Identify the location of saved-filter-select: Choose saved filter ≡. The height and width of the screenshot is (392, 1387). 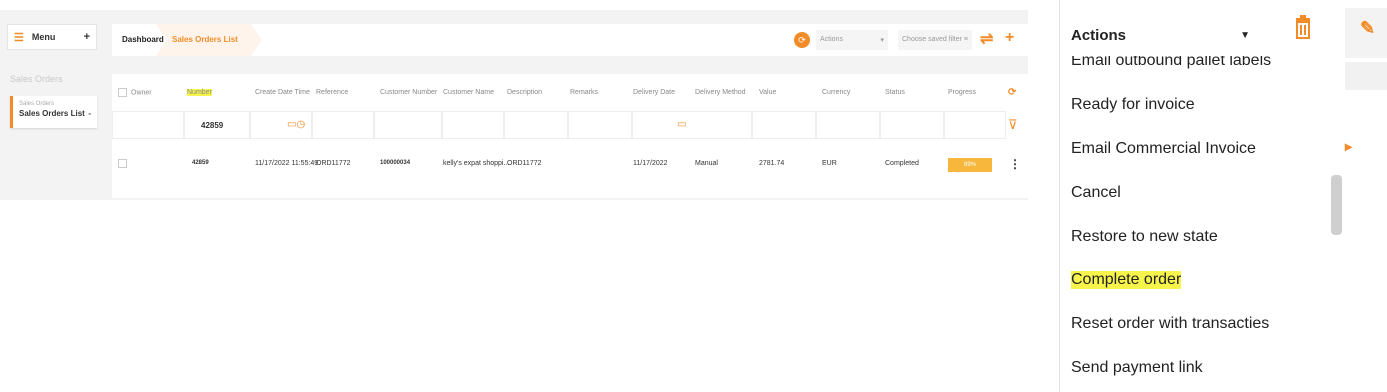
(935, 40).